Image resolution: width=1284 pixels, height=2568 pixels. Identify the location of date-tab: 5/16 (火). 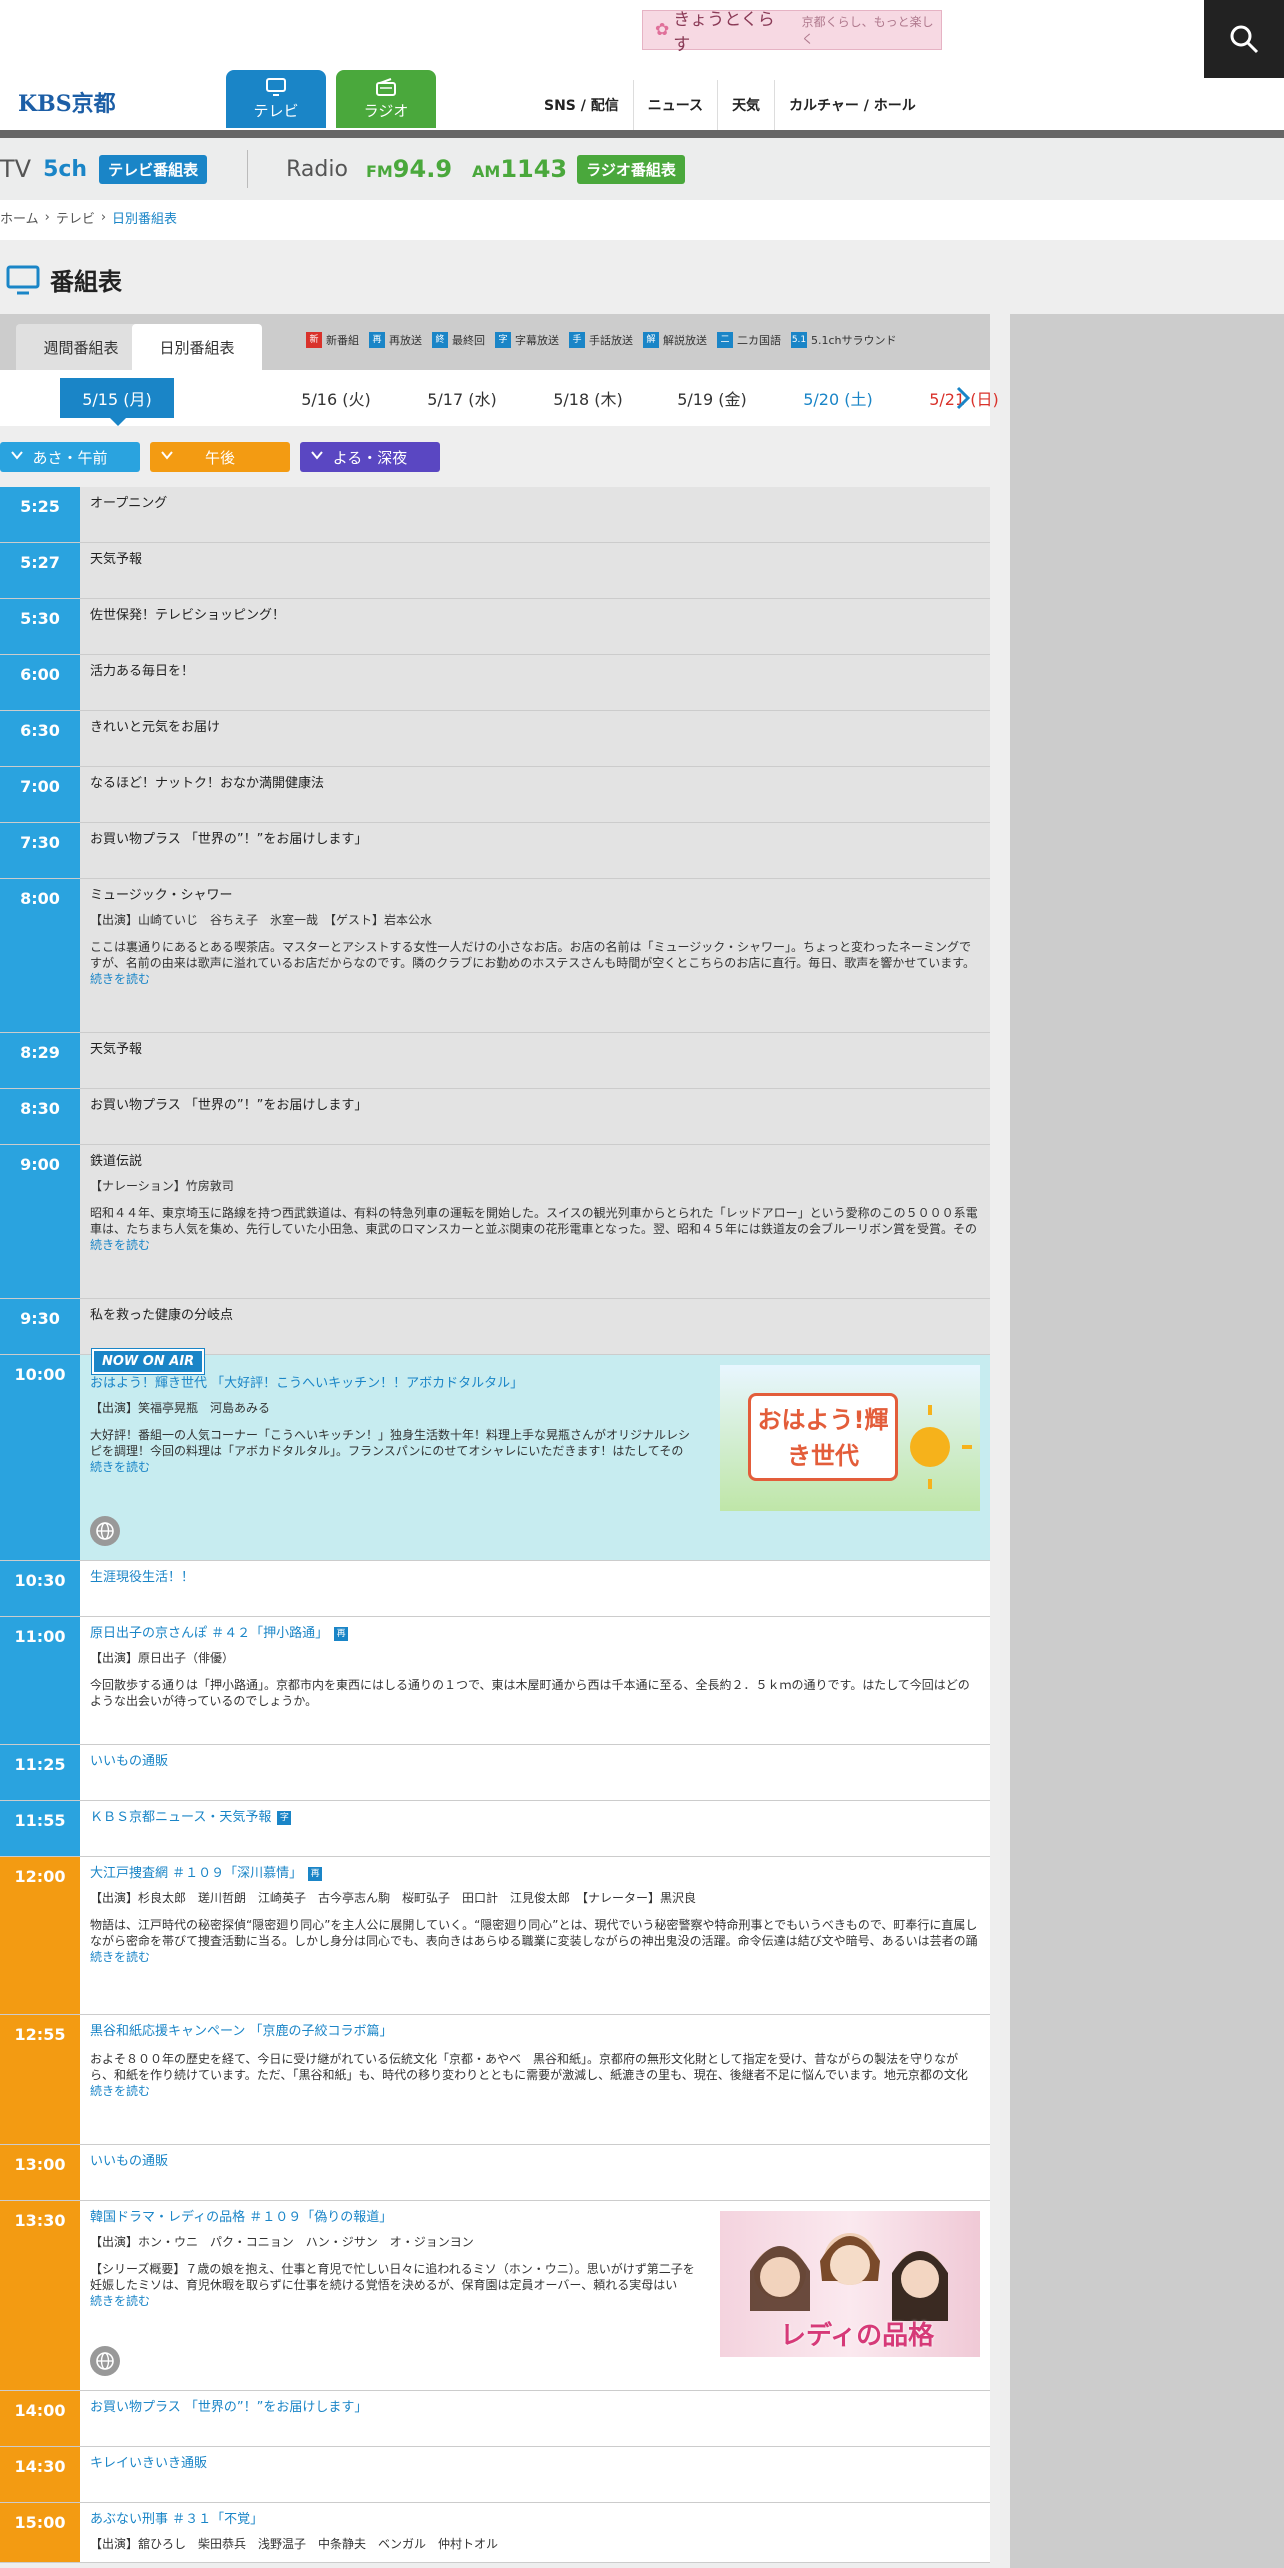
(336, 398).